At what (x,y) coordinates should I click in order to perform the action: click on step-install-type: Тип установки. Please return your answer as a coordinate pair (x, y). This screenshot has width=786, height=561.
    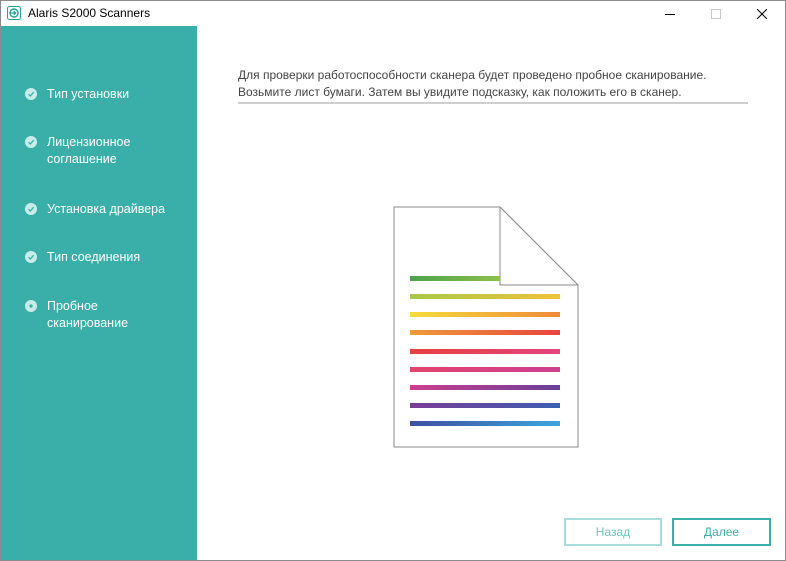
    Looking at the image, I should click on (96, 94).